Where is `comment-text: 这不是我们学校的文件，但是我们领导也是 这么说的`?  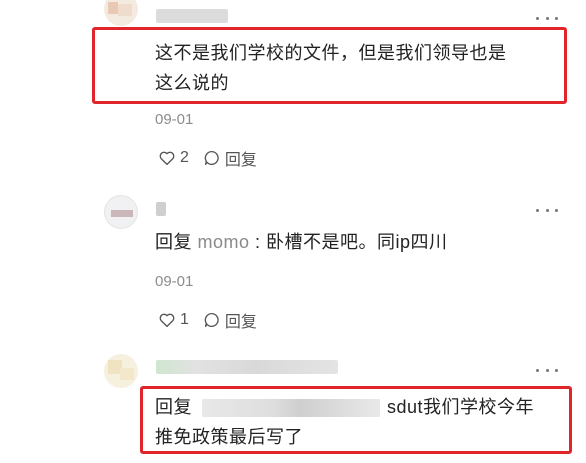
comment-text: 这不是我们学校的文件，但是我们领导也是 这么说的 is located at coordinates (331, 68).